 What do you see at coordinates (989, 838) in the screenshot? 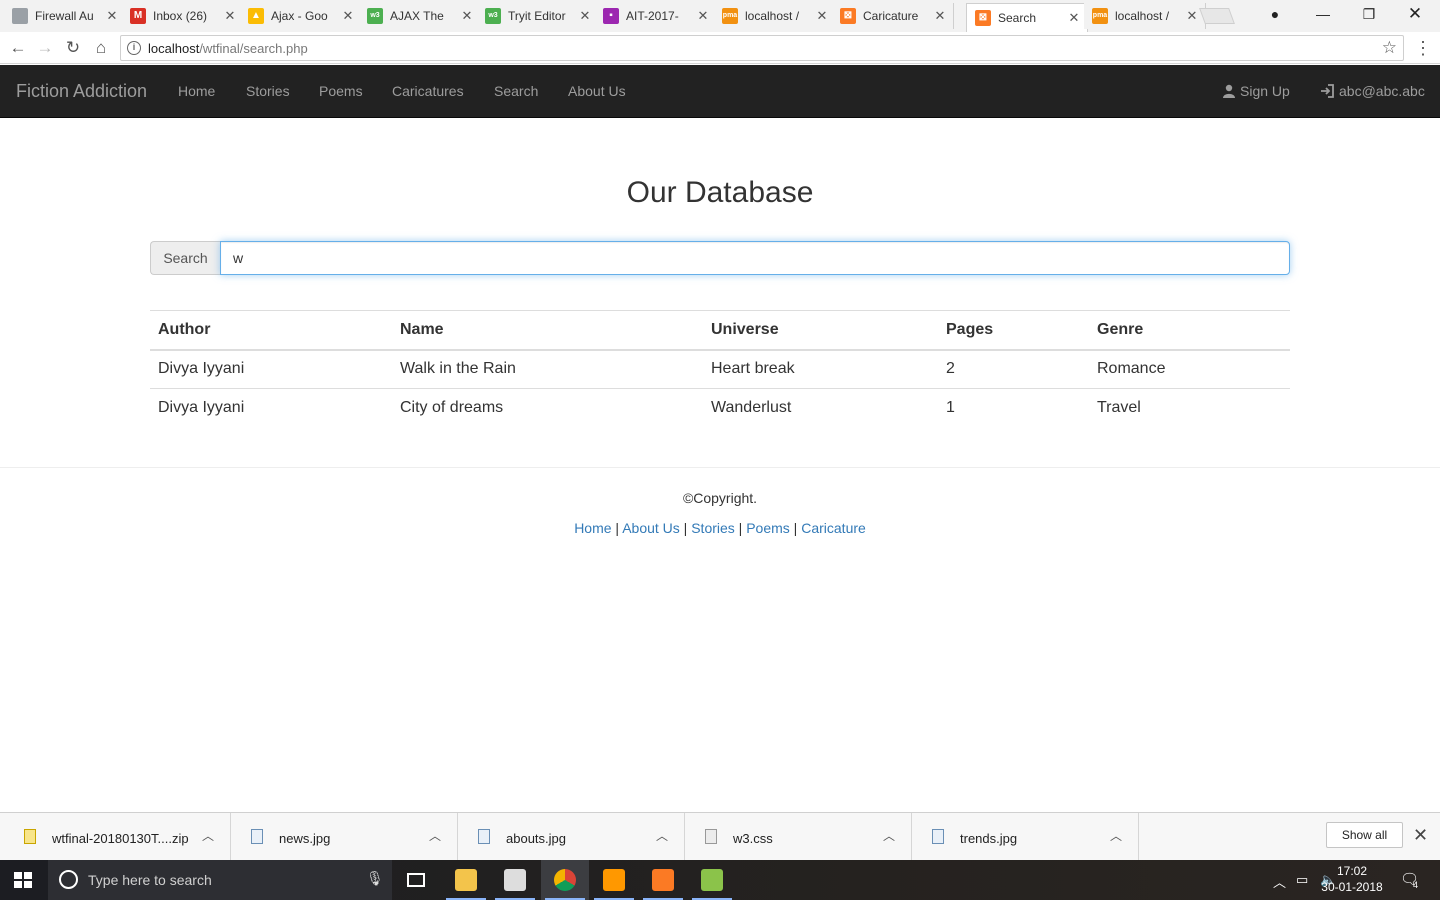
I see `download-filename: trends.jpg` at bounding box center [989, 838].